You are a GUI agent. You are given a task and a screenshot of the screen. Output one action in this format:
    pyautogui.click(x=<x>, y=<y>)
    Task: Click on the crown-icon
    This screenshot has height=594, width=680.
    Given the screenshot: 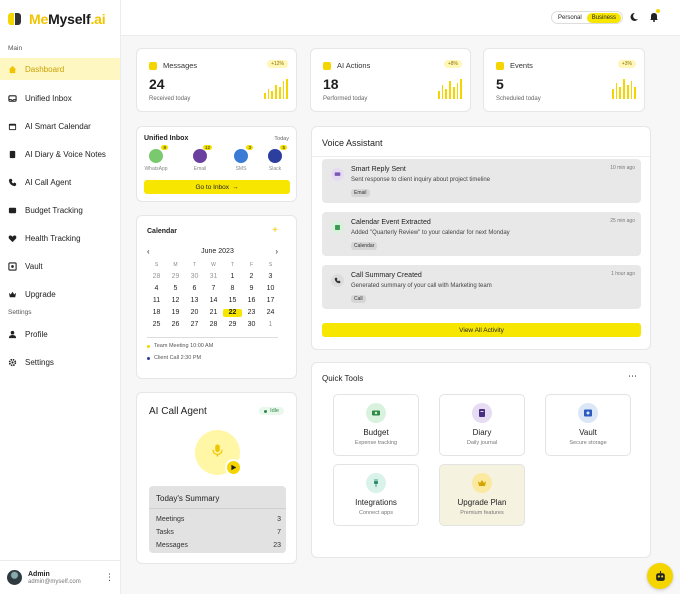 What is the action you would take?
    pyautogui.click(x=482, y=483)
    